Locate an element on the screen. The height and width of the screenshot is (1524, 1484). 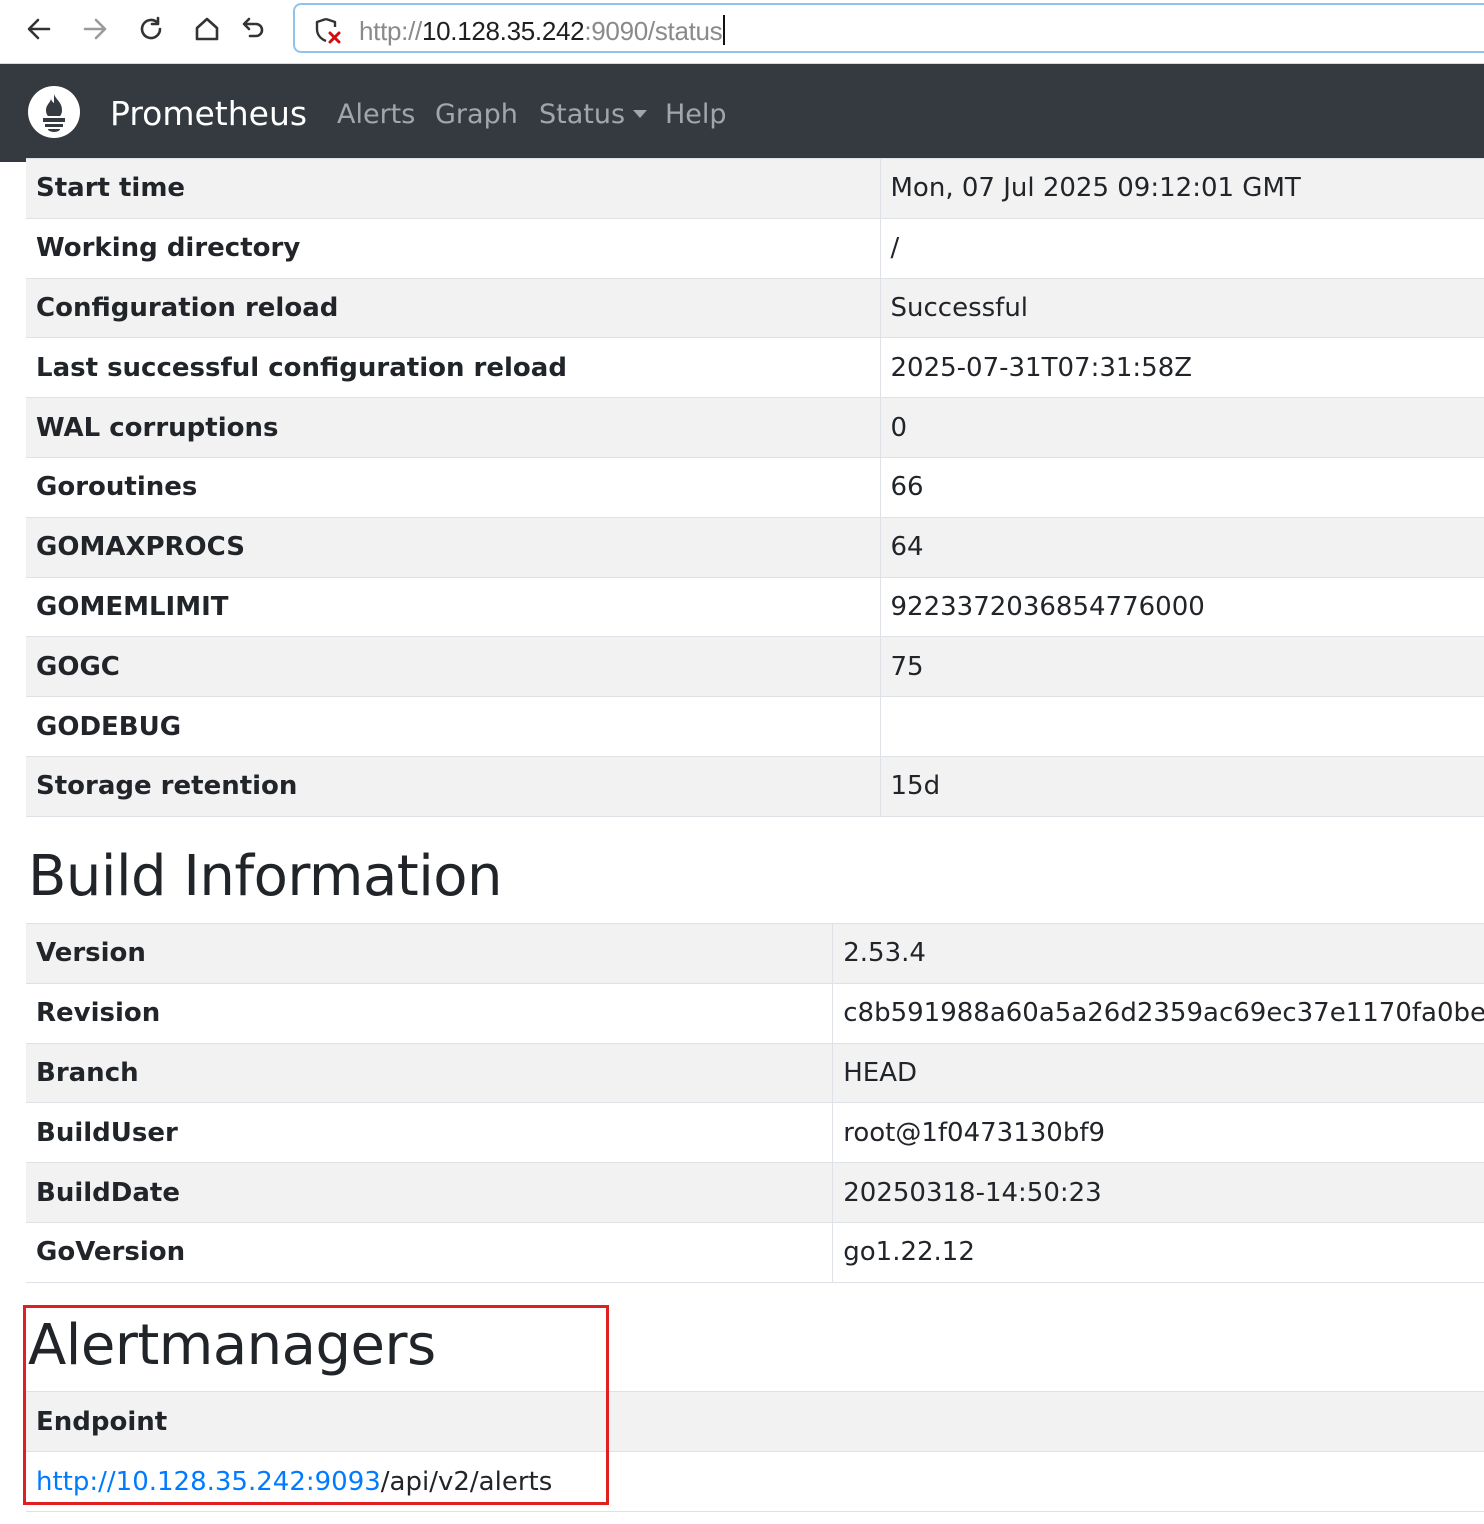
row-value: 20250318-14:50:23 is located at coordinates (1158, 1192).